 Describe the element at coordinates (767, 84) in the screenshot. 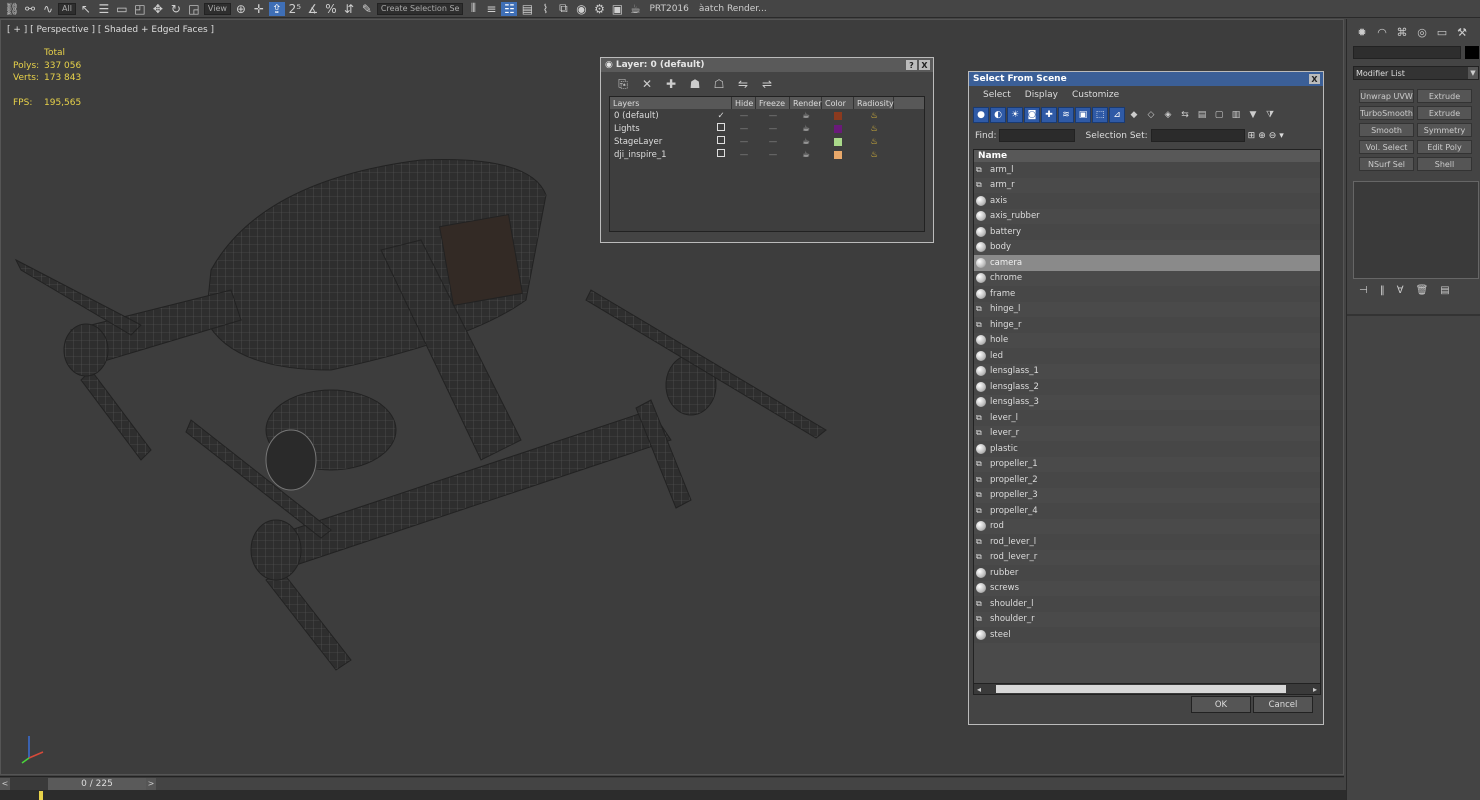

I see `freeze-all-layers-icon: ⇌` at that location.